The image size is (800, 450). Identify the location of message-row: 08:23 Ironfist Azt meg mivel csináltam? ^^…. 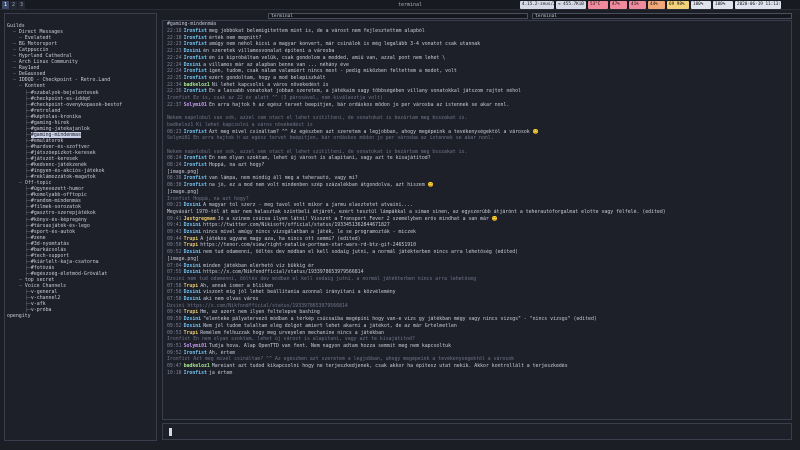
(477, 132).